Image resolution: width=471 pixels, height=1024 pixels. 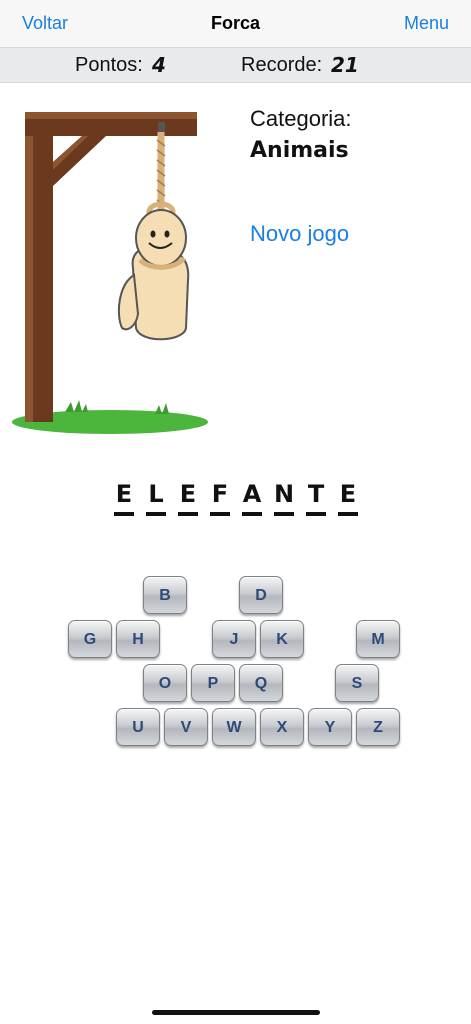 What do you see at coordinates (235, 65) in the screenshot?
I see `score-bar: Pontos: 4 Recorde: 21` at bounding box center [235, 65].